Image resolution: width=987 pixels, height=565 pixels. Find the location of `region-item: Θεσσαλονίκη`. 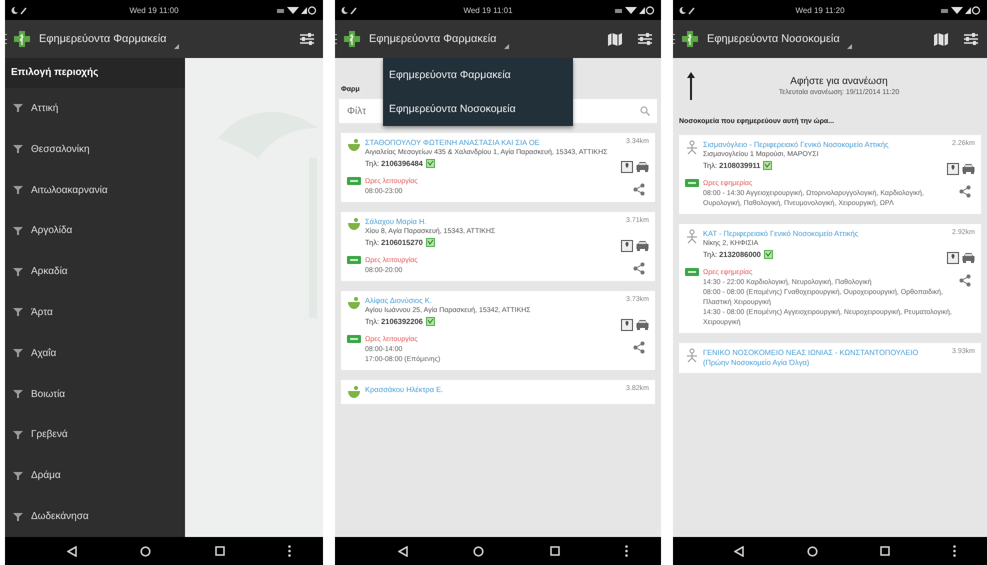

region-item: Θεσσαλονίκη is located at coordinates (95, 149).